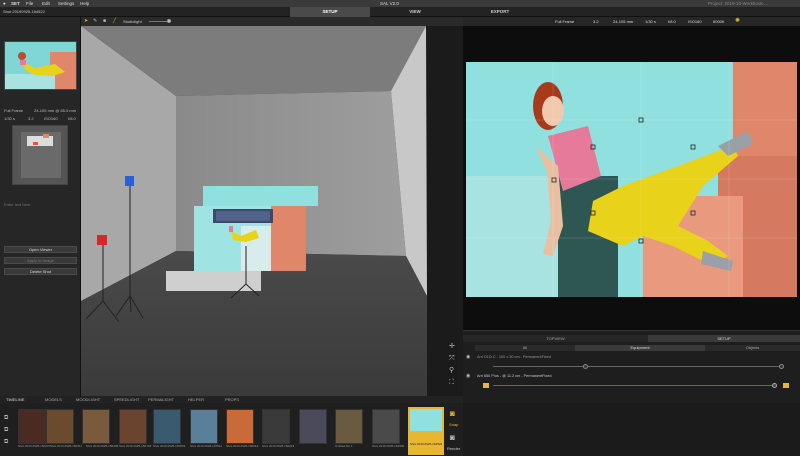 This screenshot has height=456, width=800. I want to click on camera-format-select: Full Frame, so click(564, 21).